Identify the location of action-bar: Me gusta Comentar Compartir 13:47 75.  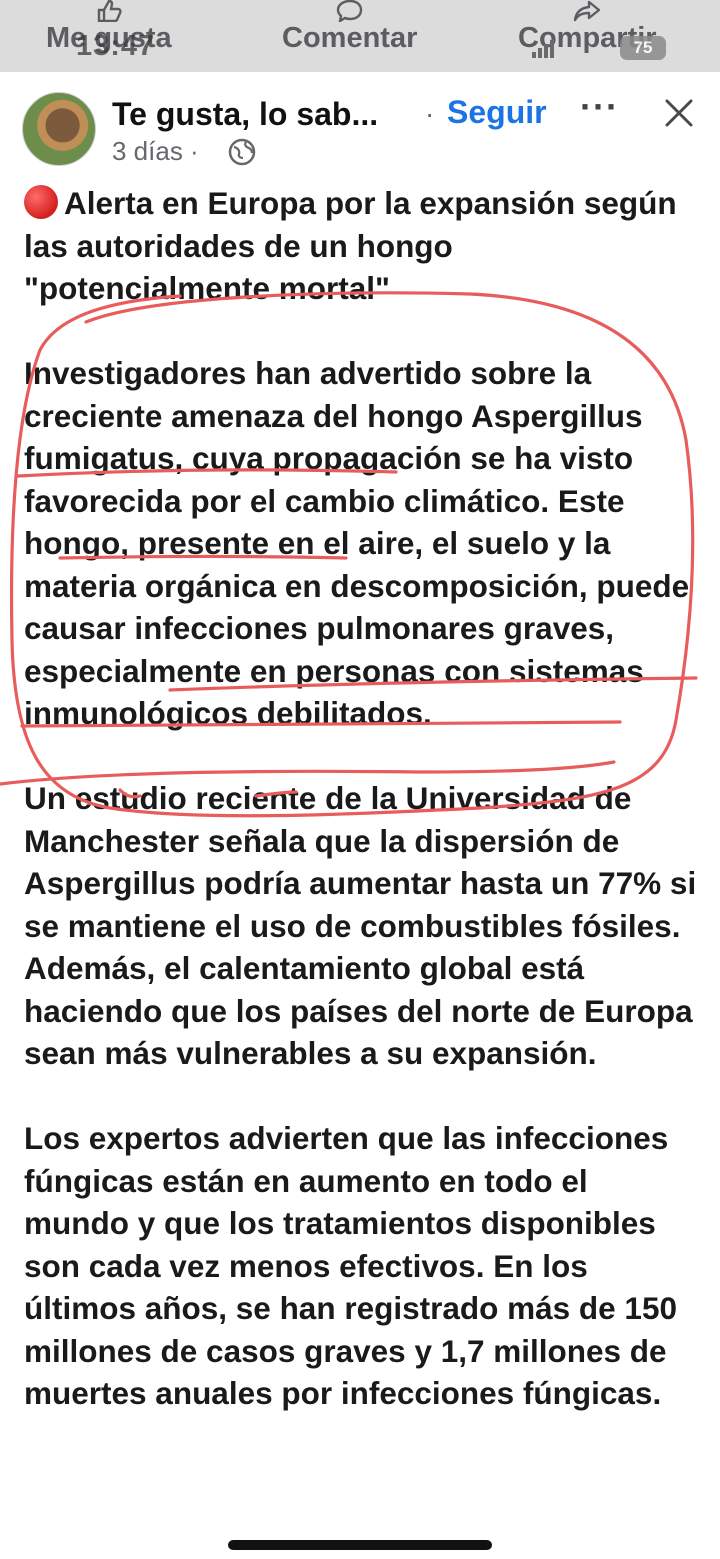
(360, 36).